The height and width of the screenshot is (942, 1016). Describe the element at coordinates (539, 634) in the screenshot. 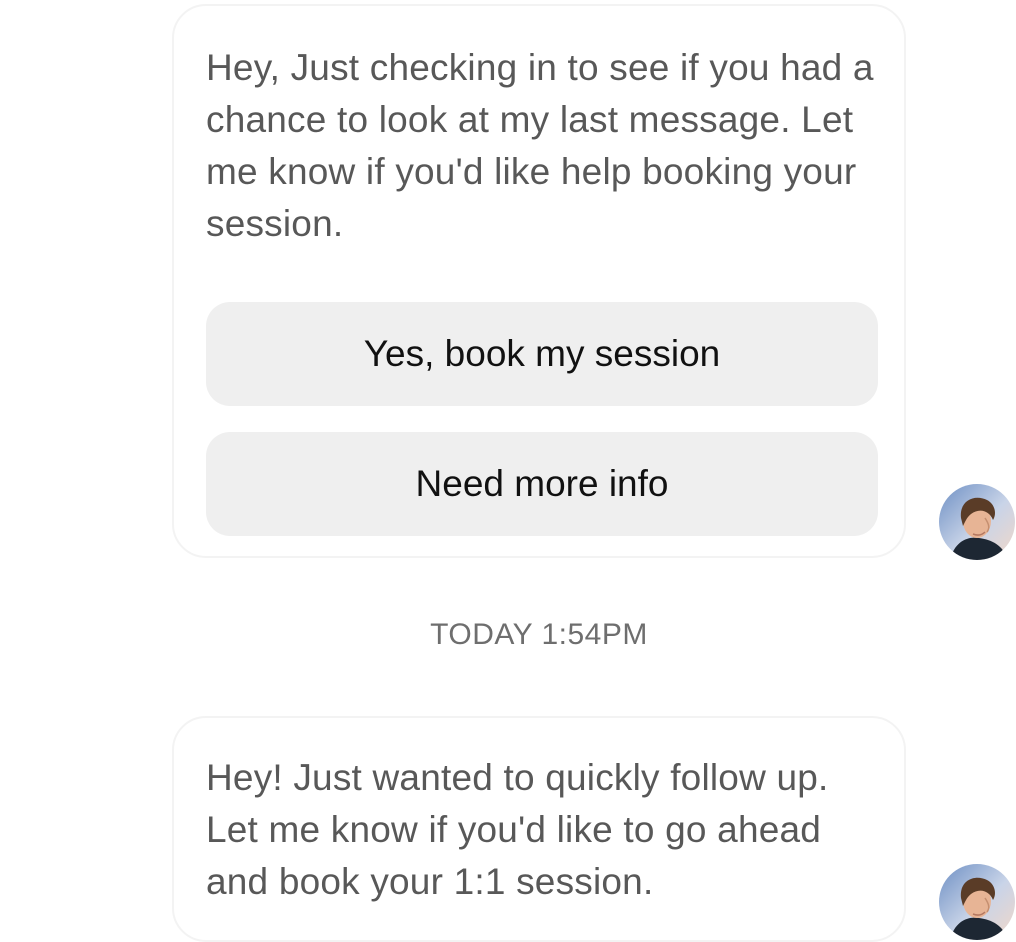

I see `message-timestamp: TODAY 1:54PM` at that location.